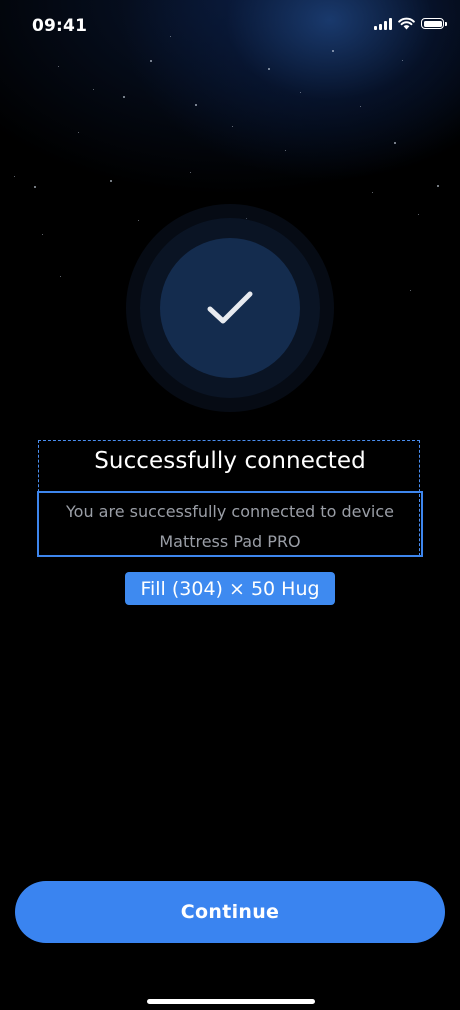  What do you see at coordinates (230, 541) in the screenshot?
I see `description-line-2: Mattress Pad PRO` at bounding box center [230, 541].